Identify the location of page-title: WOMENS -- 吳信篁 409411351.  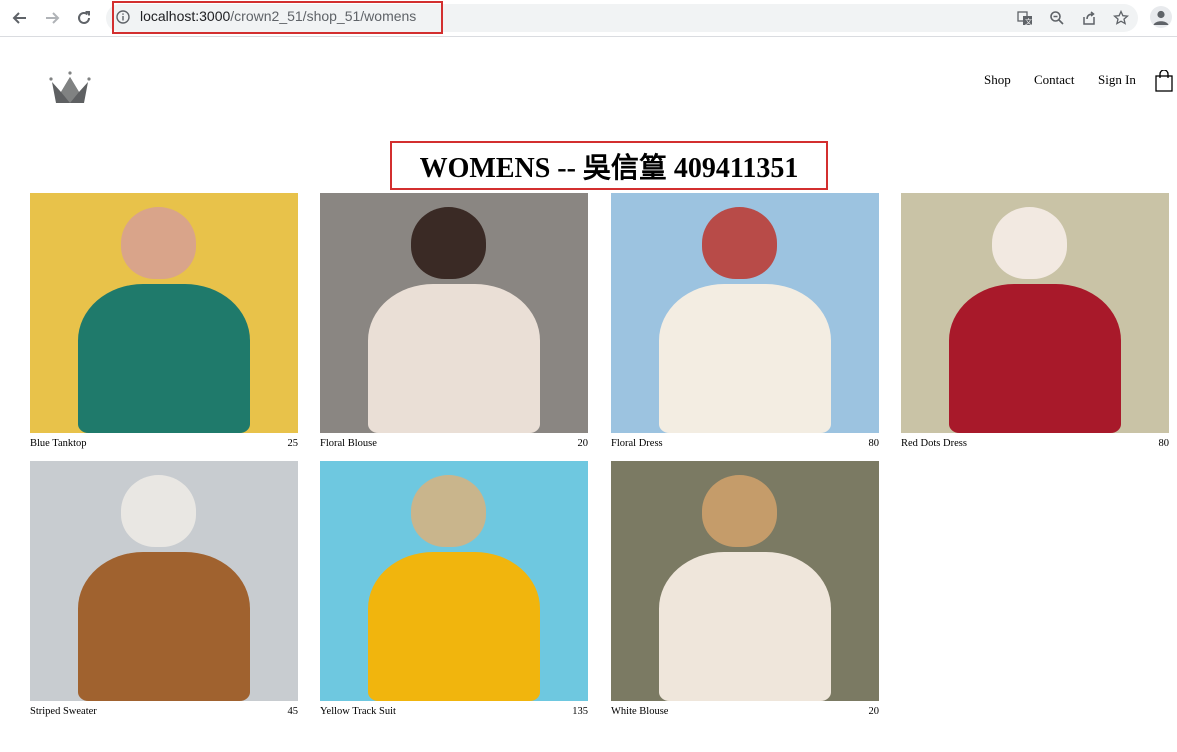
(609, 168).